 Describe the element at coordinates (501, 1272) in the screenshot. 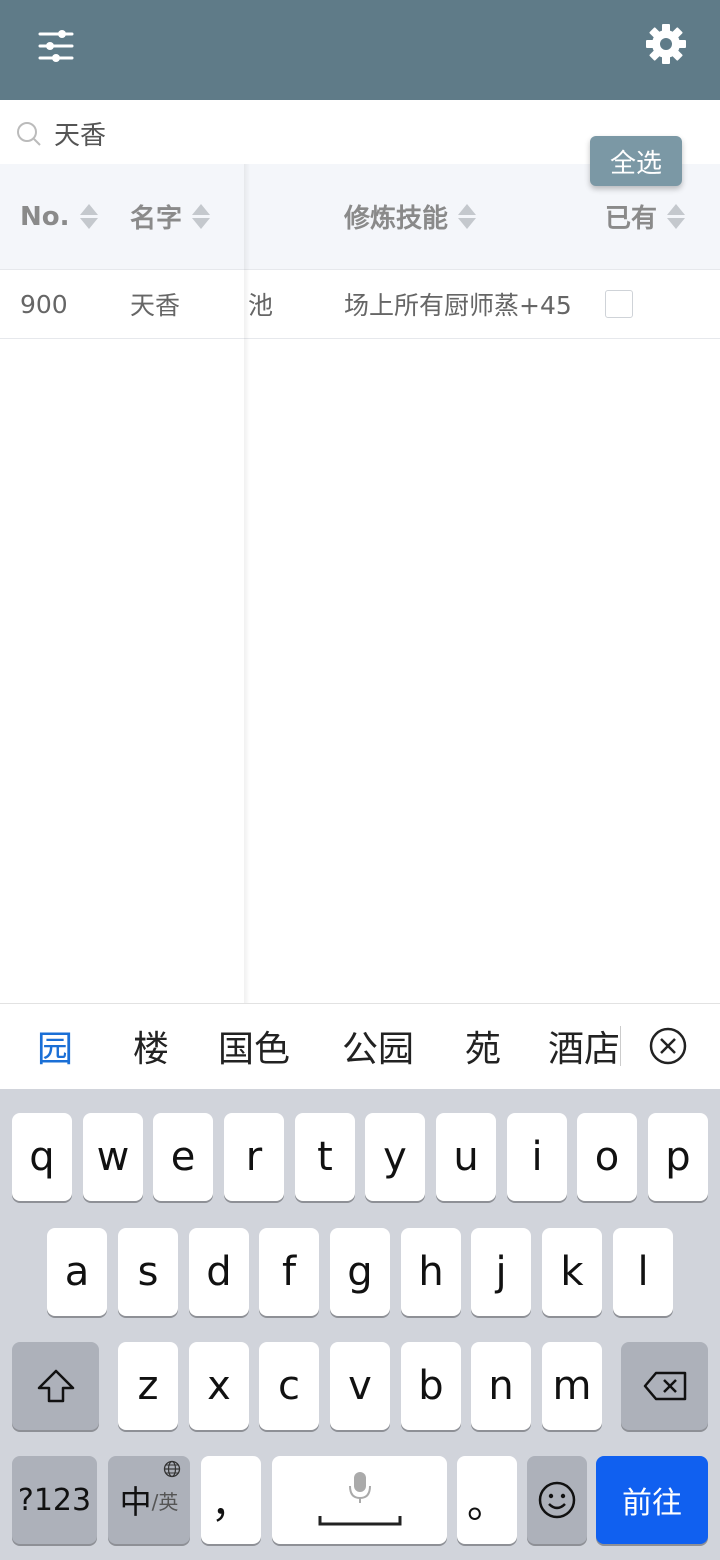

I see `key-j: j` at that location.